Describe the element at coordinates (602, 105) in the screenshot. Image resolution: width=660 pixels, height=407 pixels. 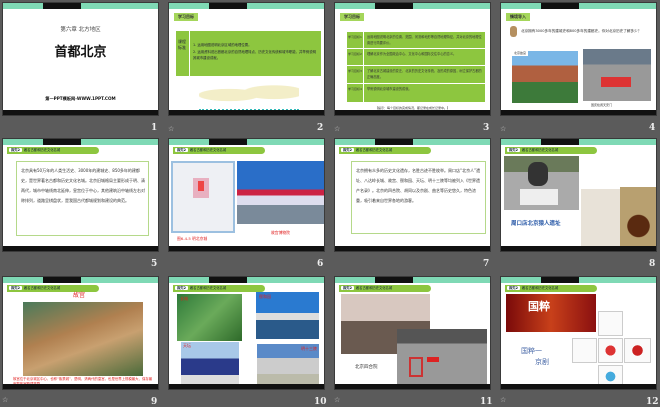
I see `photo-caption: 国庆检阅天安门` at that location.